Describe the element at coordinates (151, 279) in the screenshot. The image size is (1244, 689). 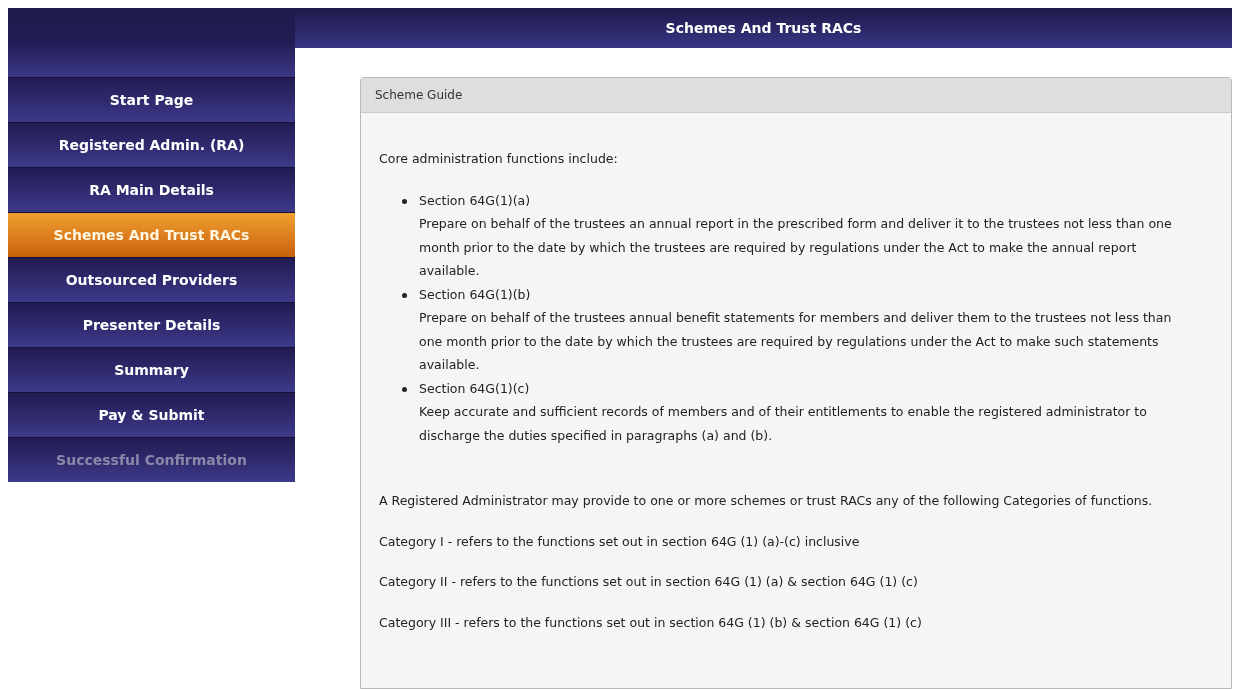
I see `sidebar-item: Outsourced Providers` at that location.